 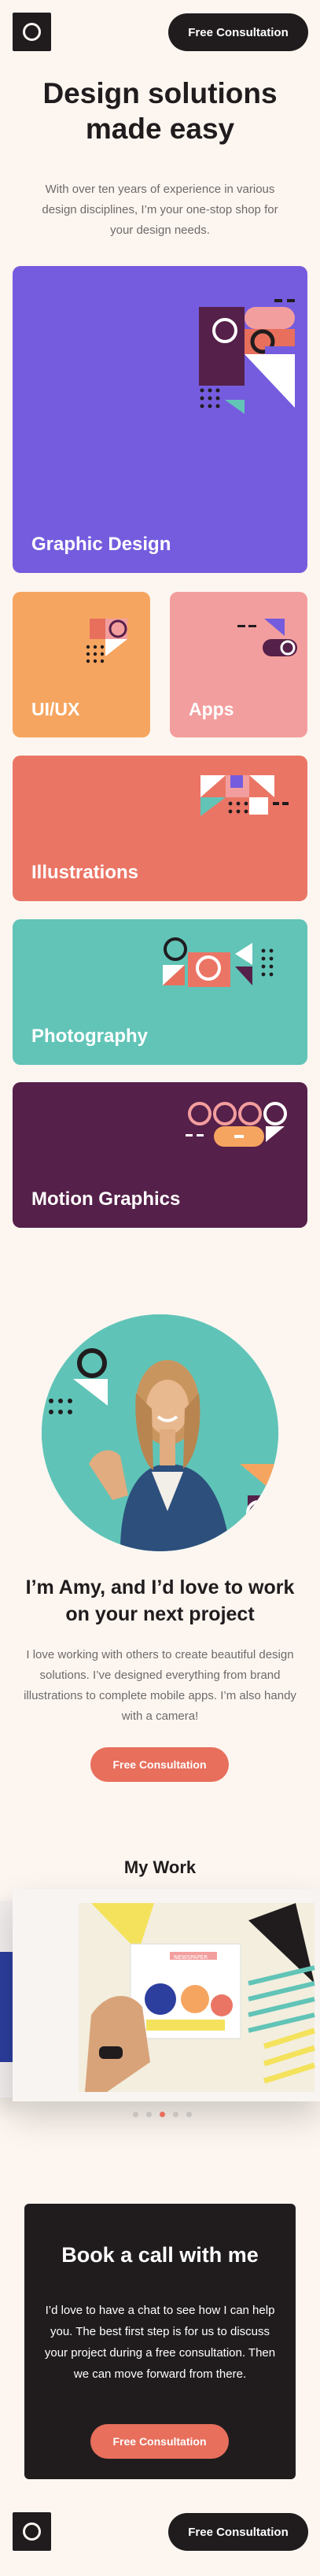 What do you see at coordinates (89, 1036) in the screenshot?
I see `service-label: Photography` at bounding box center [89, 1036].